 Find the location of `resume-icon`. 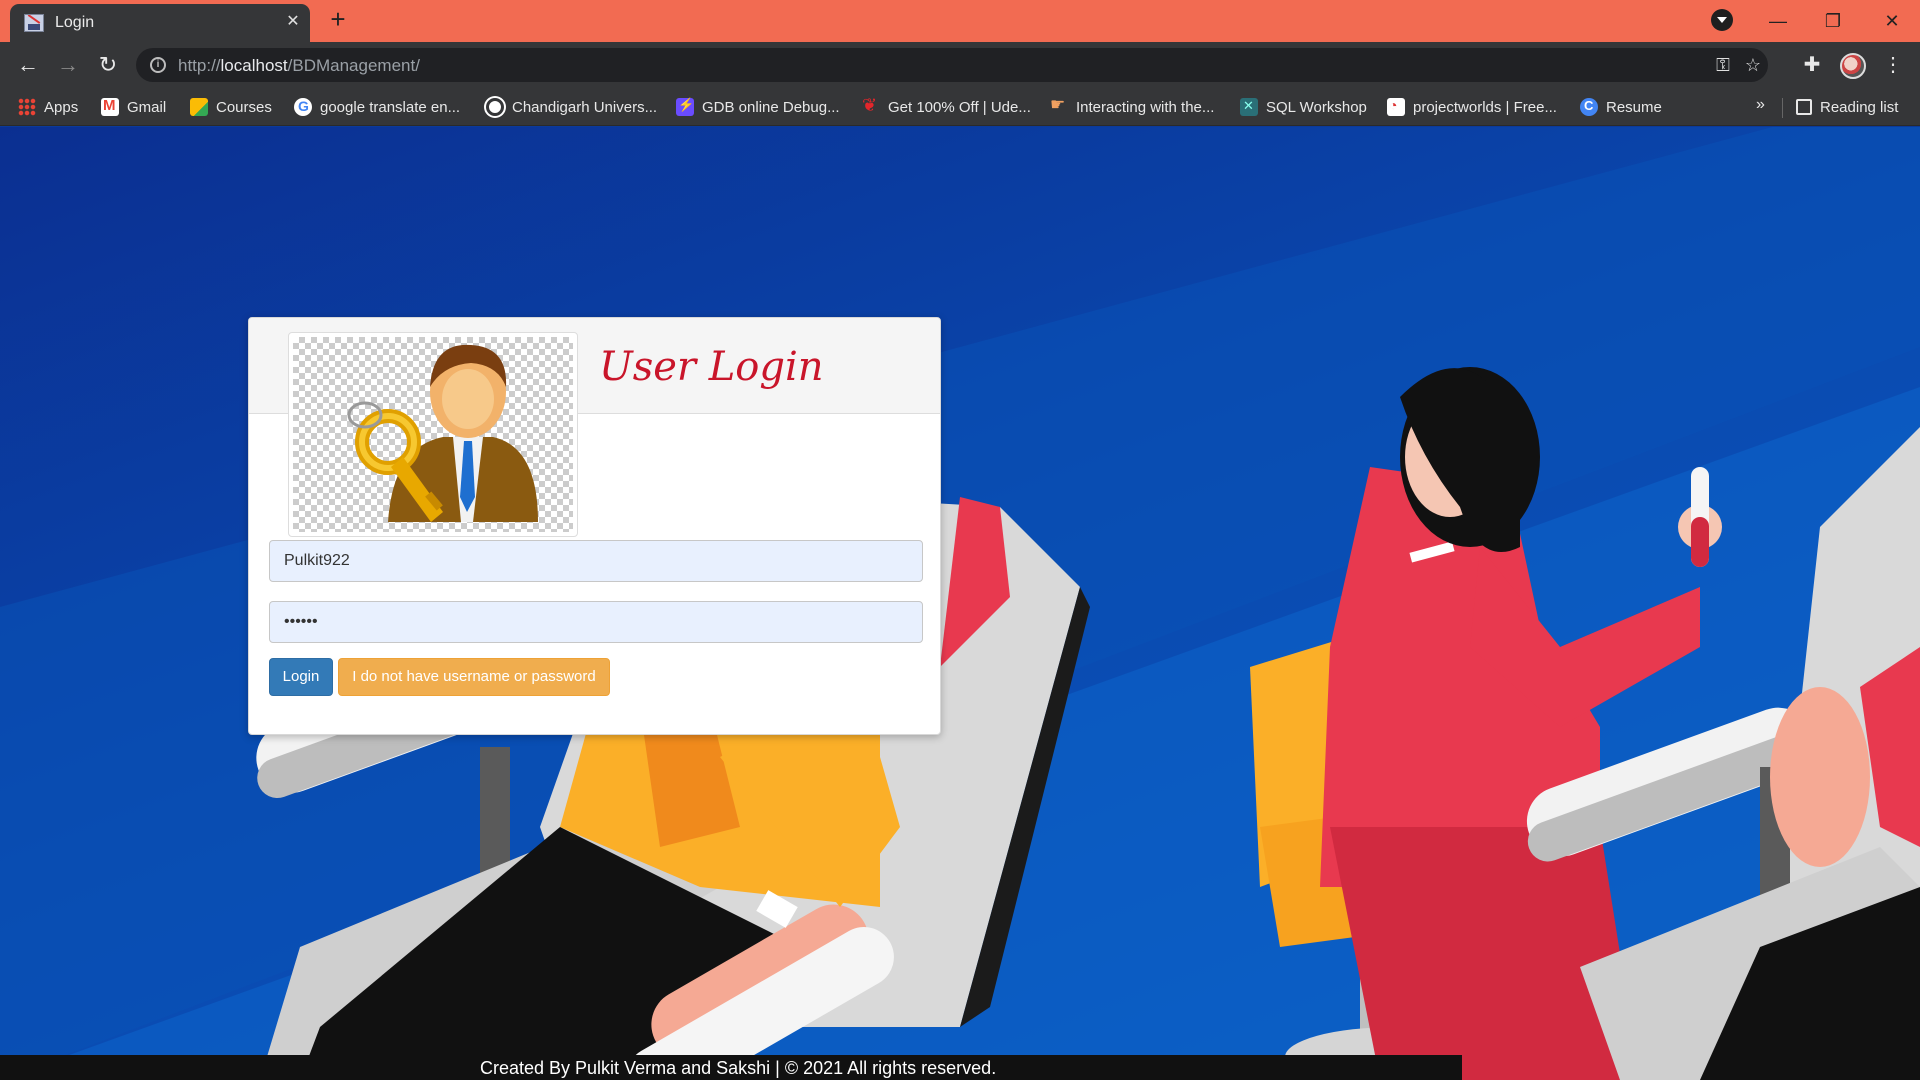

resume-icon is located at coordinates (1589, 107).